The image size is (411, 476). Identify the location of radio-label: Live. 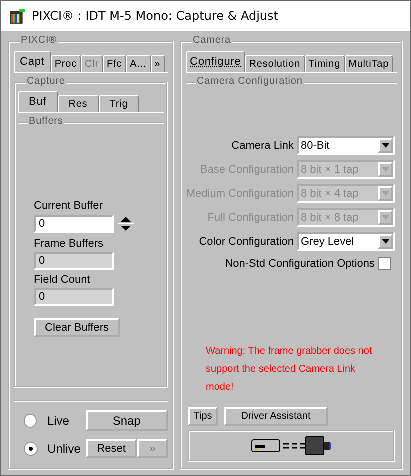
(58, 421).